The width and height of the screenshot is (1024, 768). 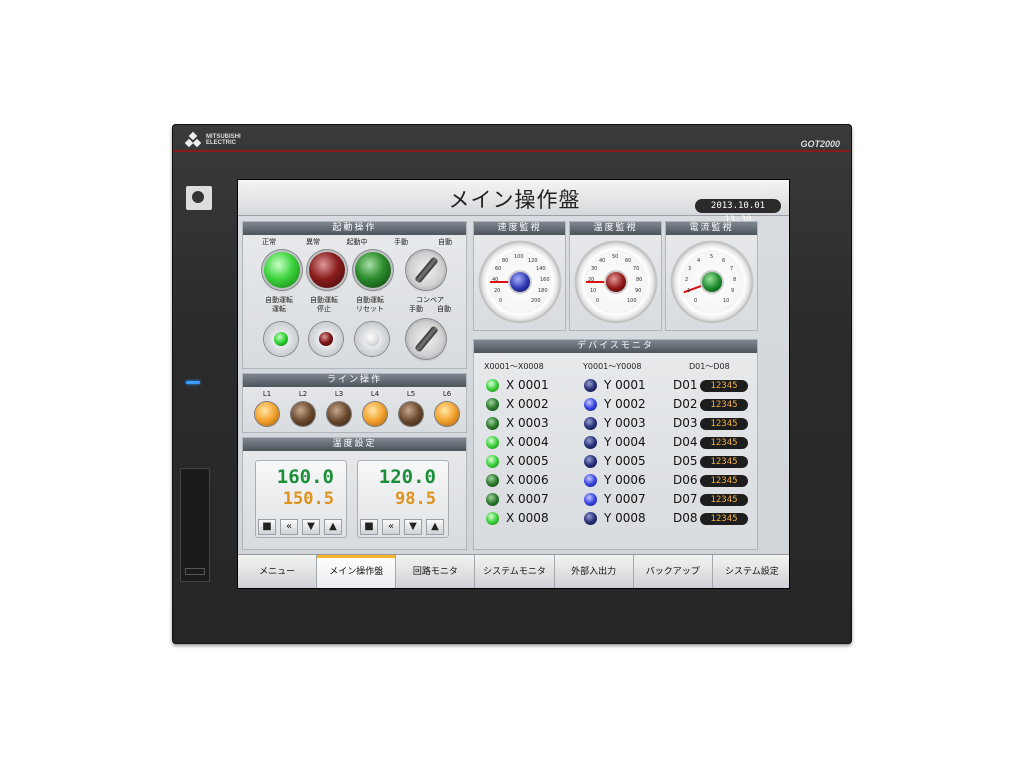 I want to click on line-l1-button, so click(x=267, y=414).